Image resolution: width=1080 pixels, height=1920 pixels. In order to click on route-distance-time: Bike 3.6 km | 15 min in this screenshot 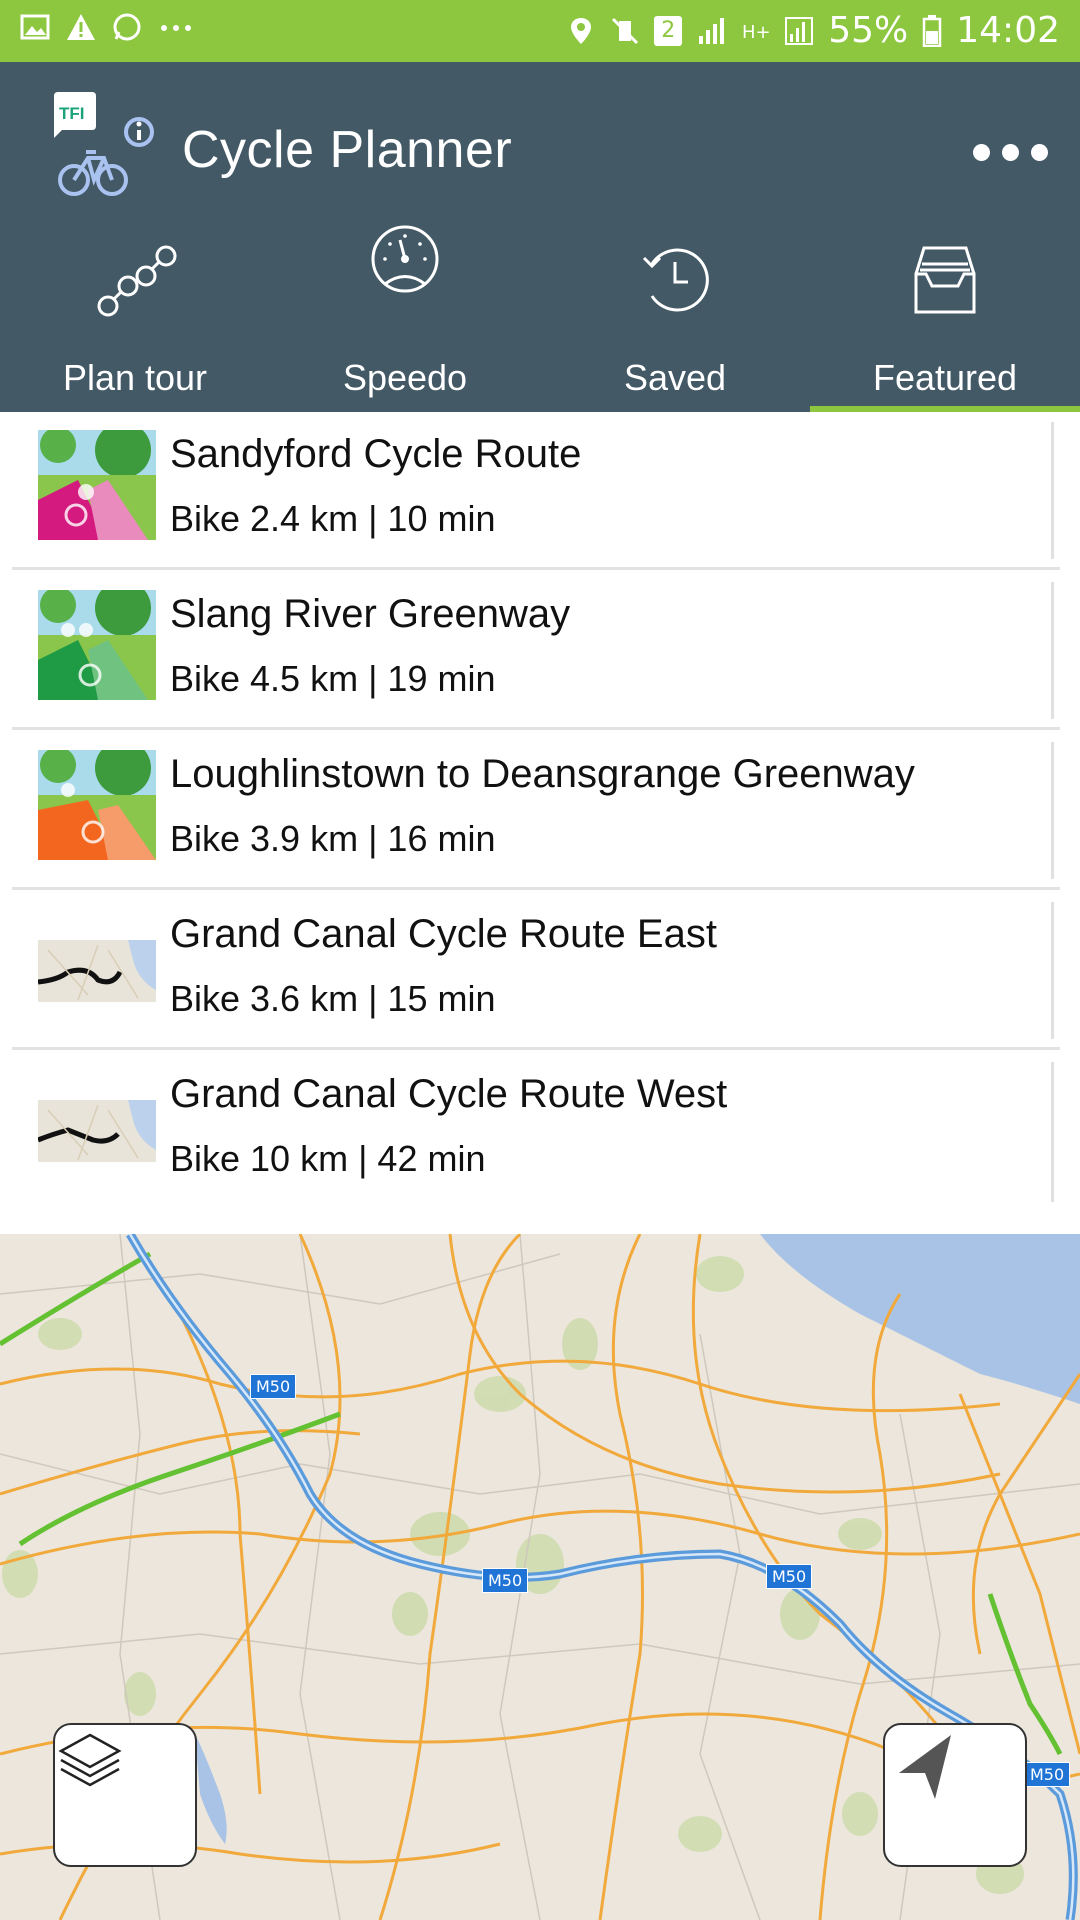, I will do `click(333, 998)`.